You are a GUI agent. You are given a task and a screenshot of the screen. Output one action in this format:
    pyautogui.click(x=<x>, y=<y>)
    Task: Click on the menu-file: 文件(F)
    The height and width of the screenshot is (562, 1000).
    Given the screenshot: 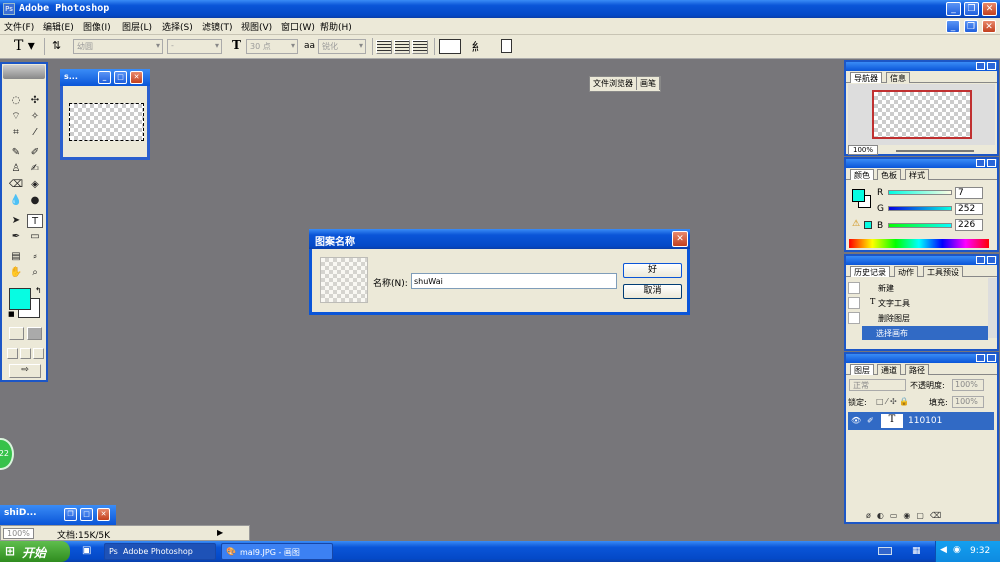 What is the action you would take?
    pyautogui.click(x=19, y=26)
    